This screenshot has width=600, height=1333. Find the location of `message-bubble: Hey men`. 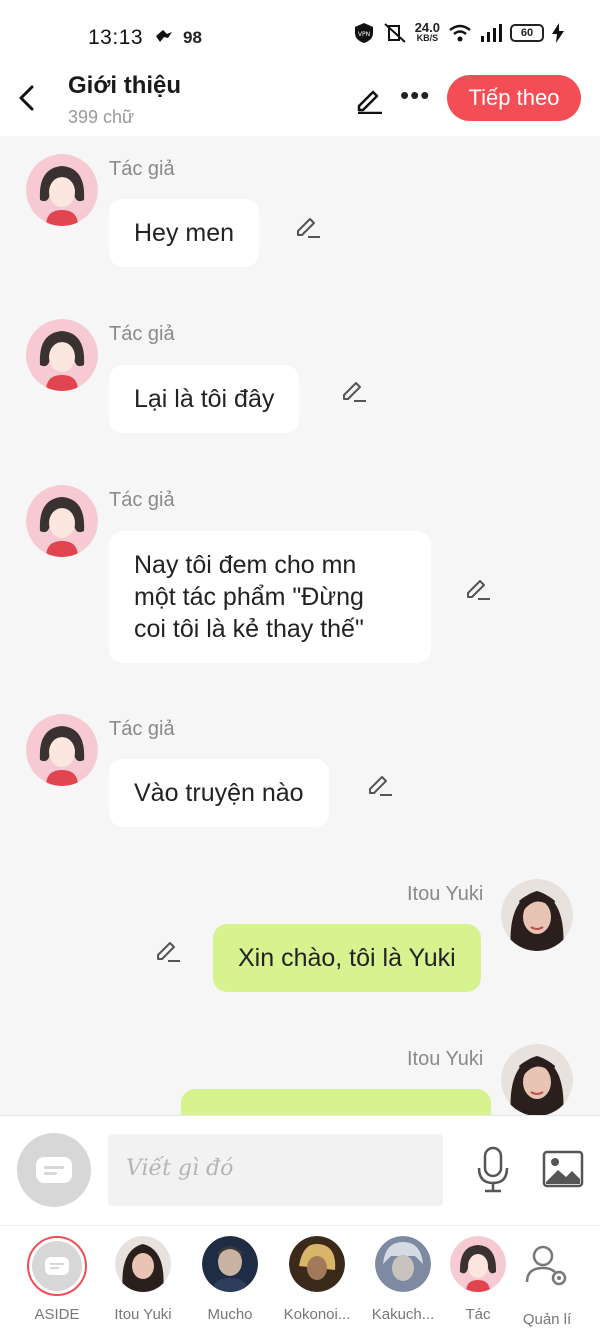

message-bubble: Hey men is located at coordinates (184, 233).